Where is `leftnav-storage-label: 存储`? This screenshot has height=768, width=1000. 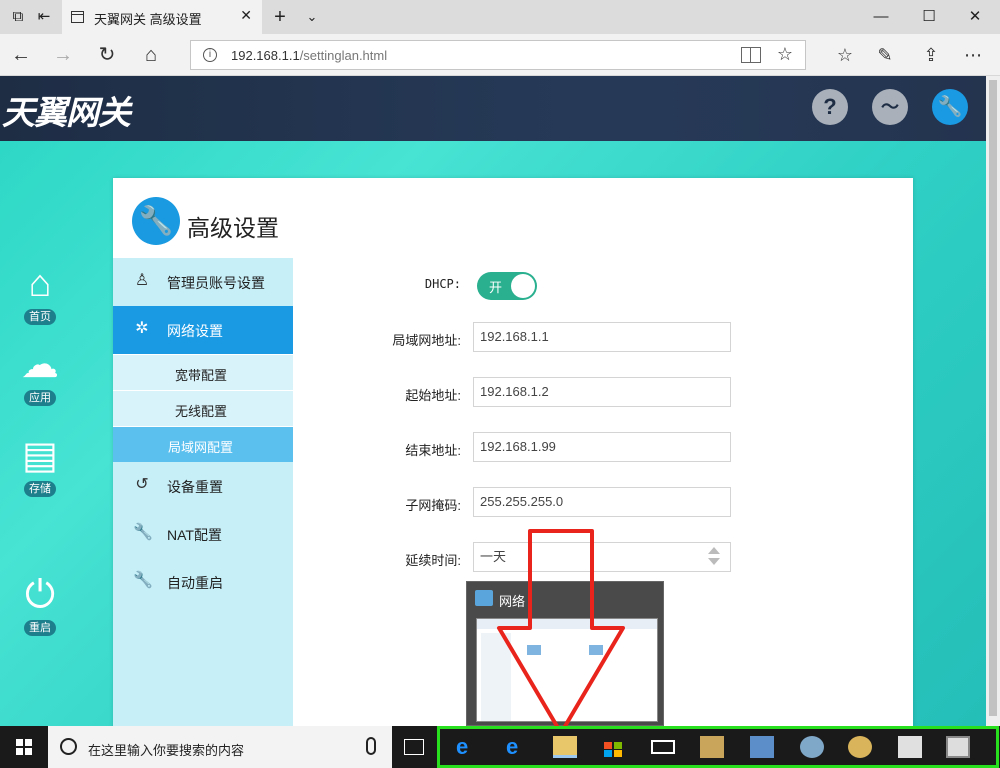 leftnav-storage-label: 存储 is located at coordinates (40, 489).